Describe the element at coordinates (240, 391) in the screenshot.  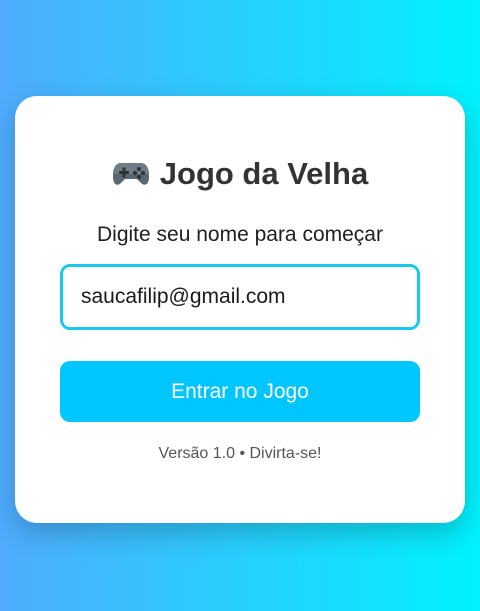
I see `enter-game-button: Entrar no Jogo` at that location.